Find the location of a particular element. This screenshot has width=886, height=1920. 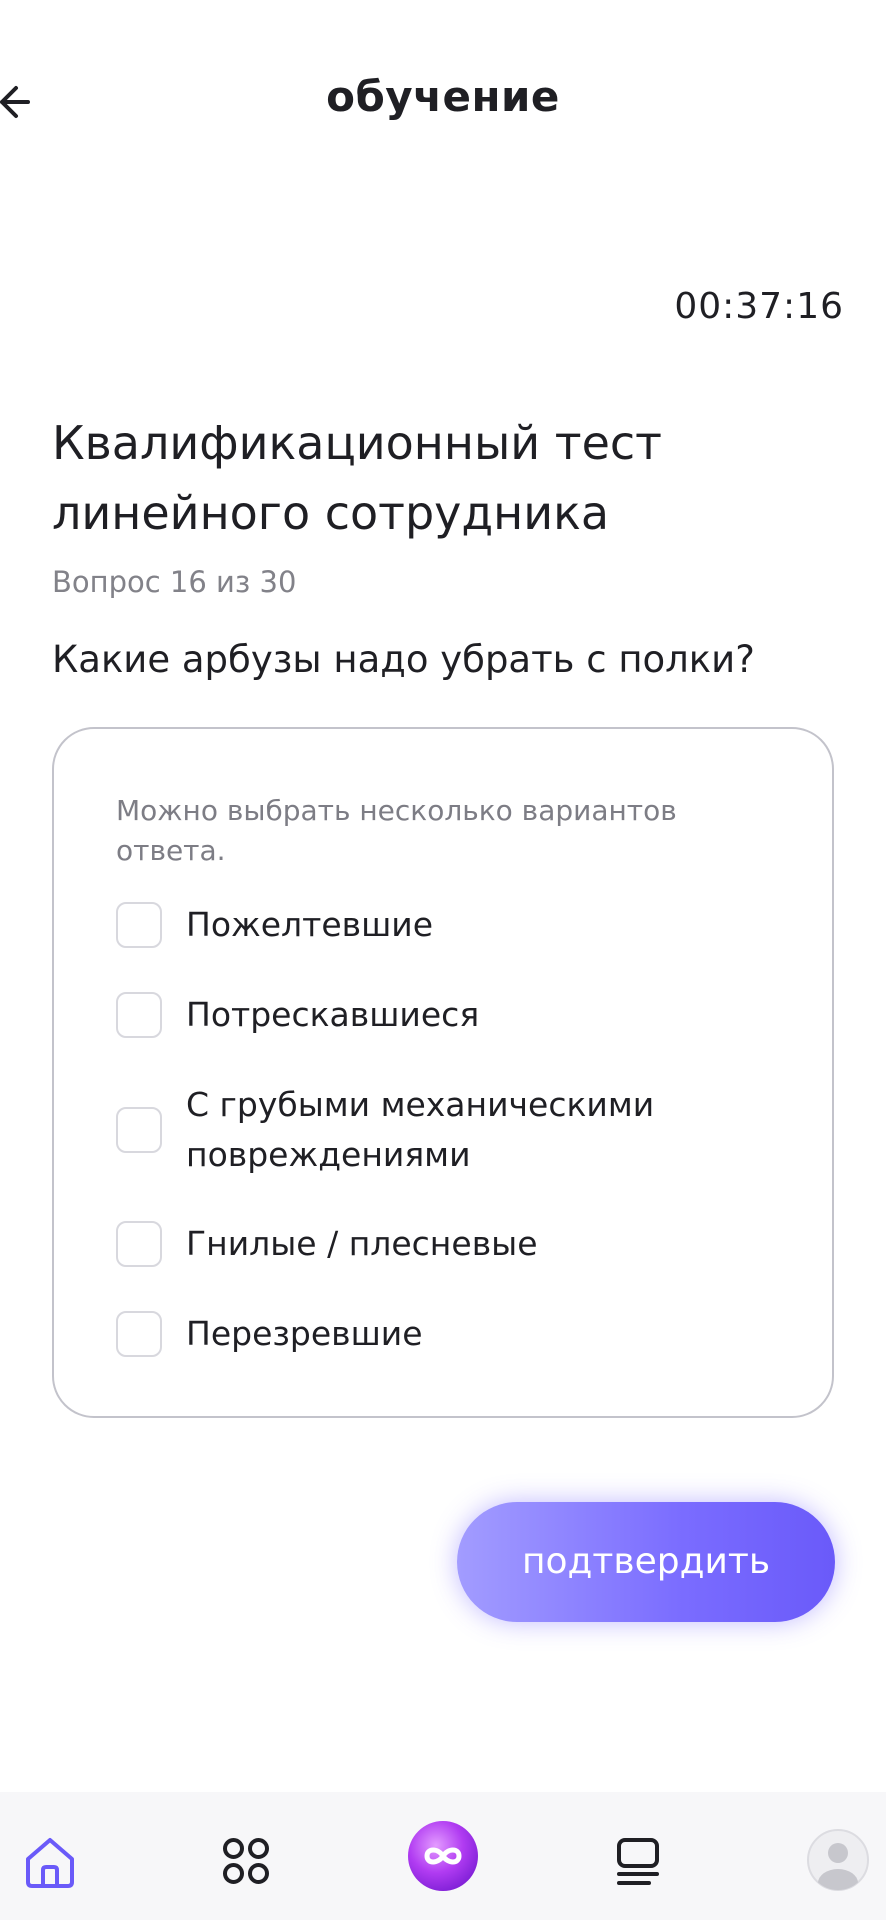

answer-option-label: Пожелтевшие is located at coordinates (310, 924).